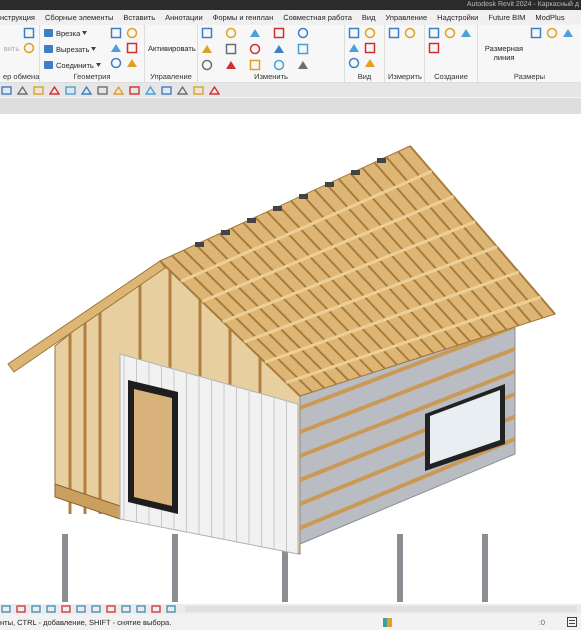 The height and width of the screenshot is (630, 581). What do you see at coordinates (387, 622) in the screenshot?
I see `worksets-icon` at bounding box center [387, 622].